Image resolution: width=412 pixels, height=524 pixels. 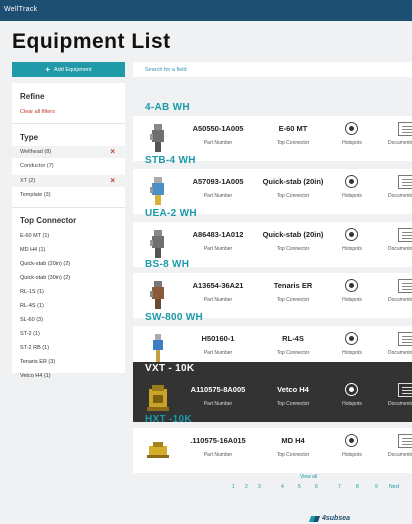 What do you see at coordinates (206, 10) in the screenshot?
I see `app-title-bar: WellTrack` at bounding box center [206, 10].